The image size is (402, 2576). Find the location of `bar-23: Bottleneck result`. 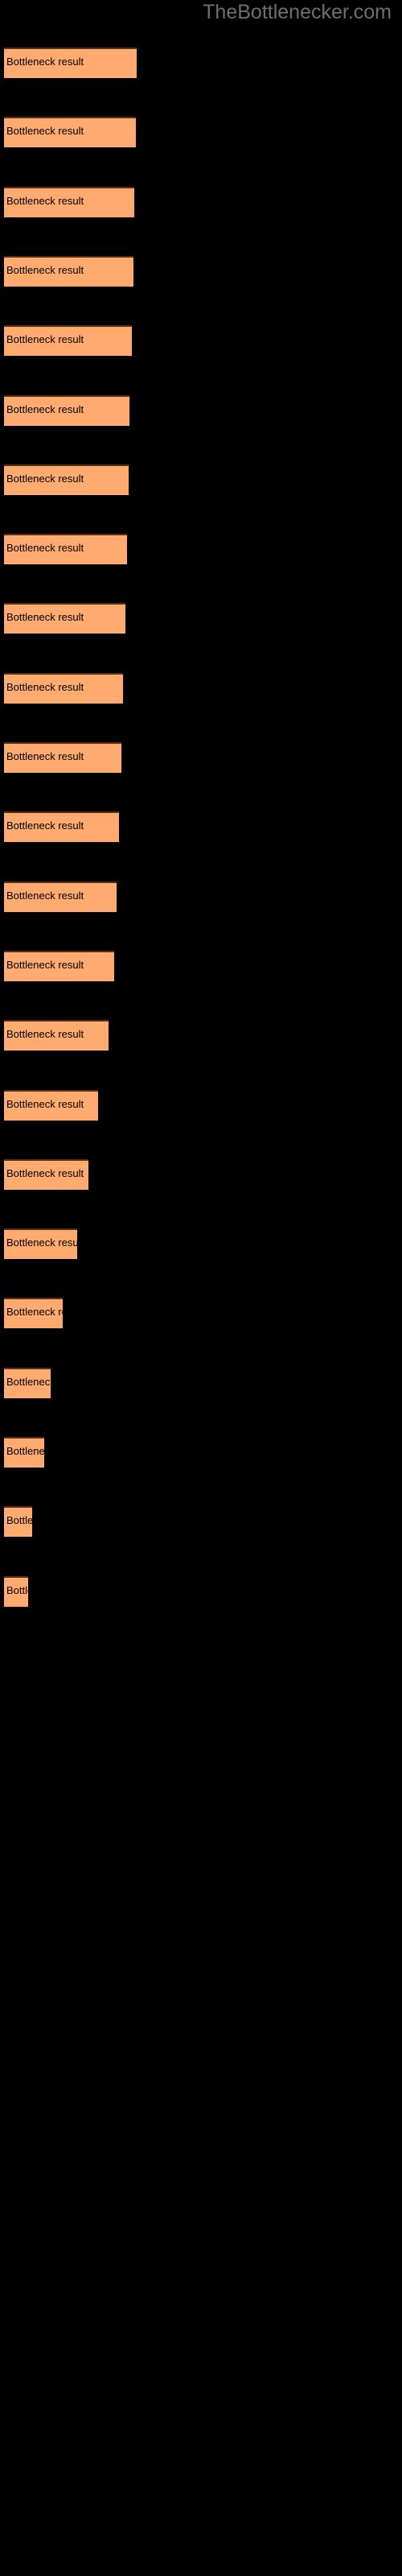

bar-23: Bottleneck result is located at coordinates (16, 1591).